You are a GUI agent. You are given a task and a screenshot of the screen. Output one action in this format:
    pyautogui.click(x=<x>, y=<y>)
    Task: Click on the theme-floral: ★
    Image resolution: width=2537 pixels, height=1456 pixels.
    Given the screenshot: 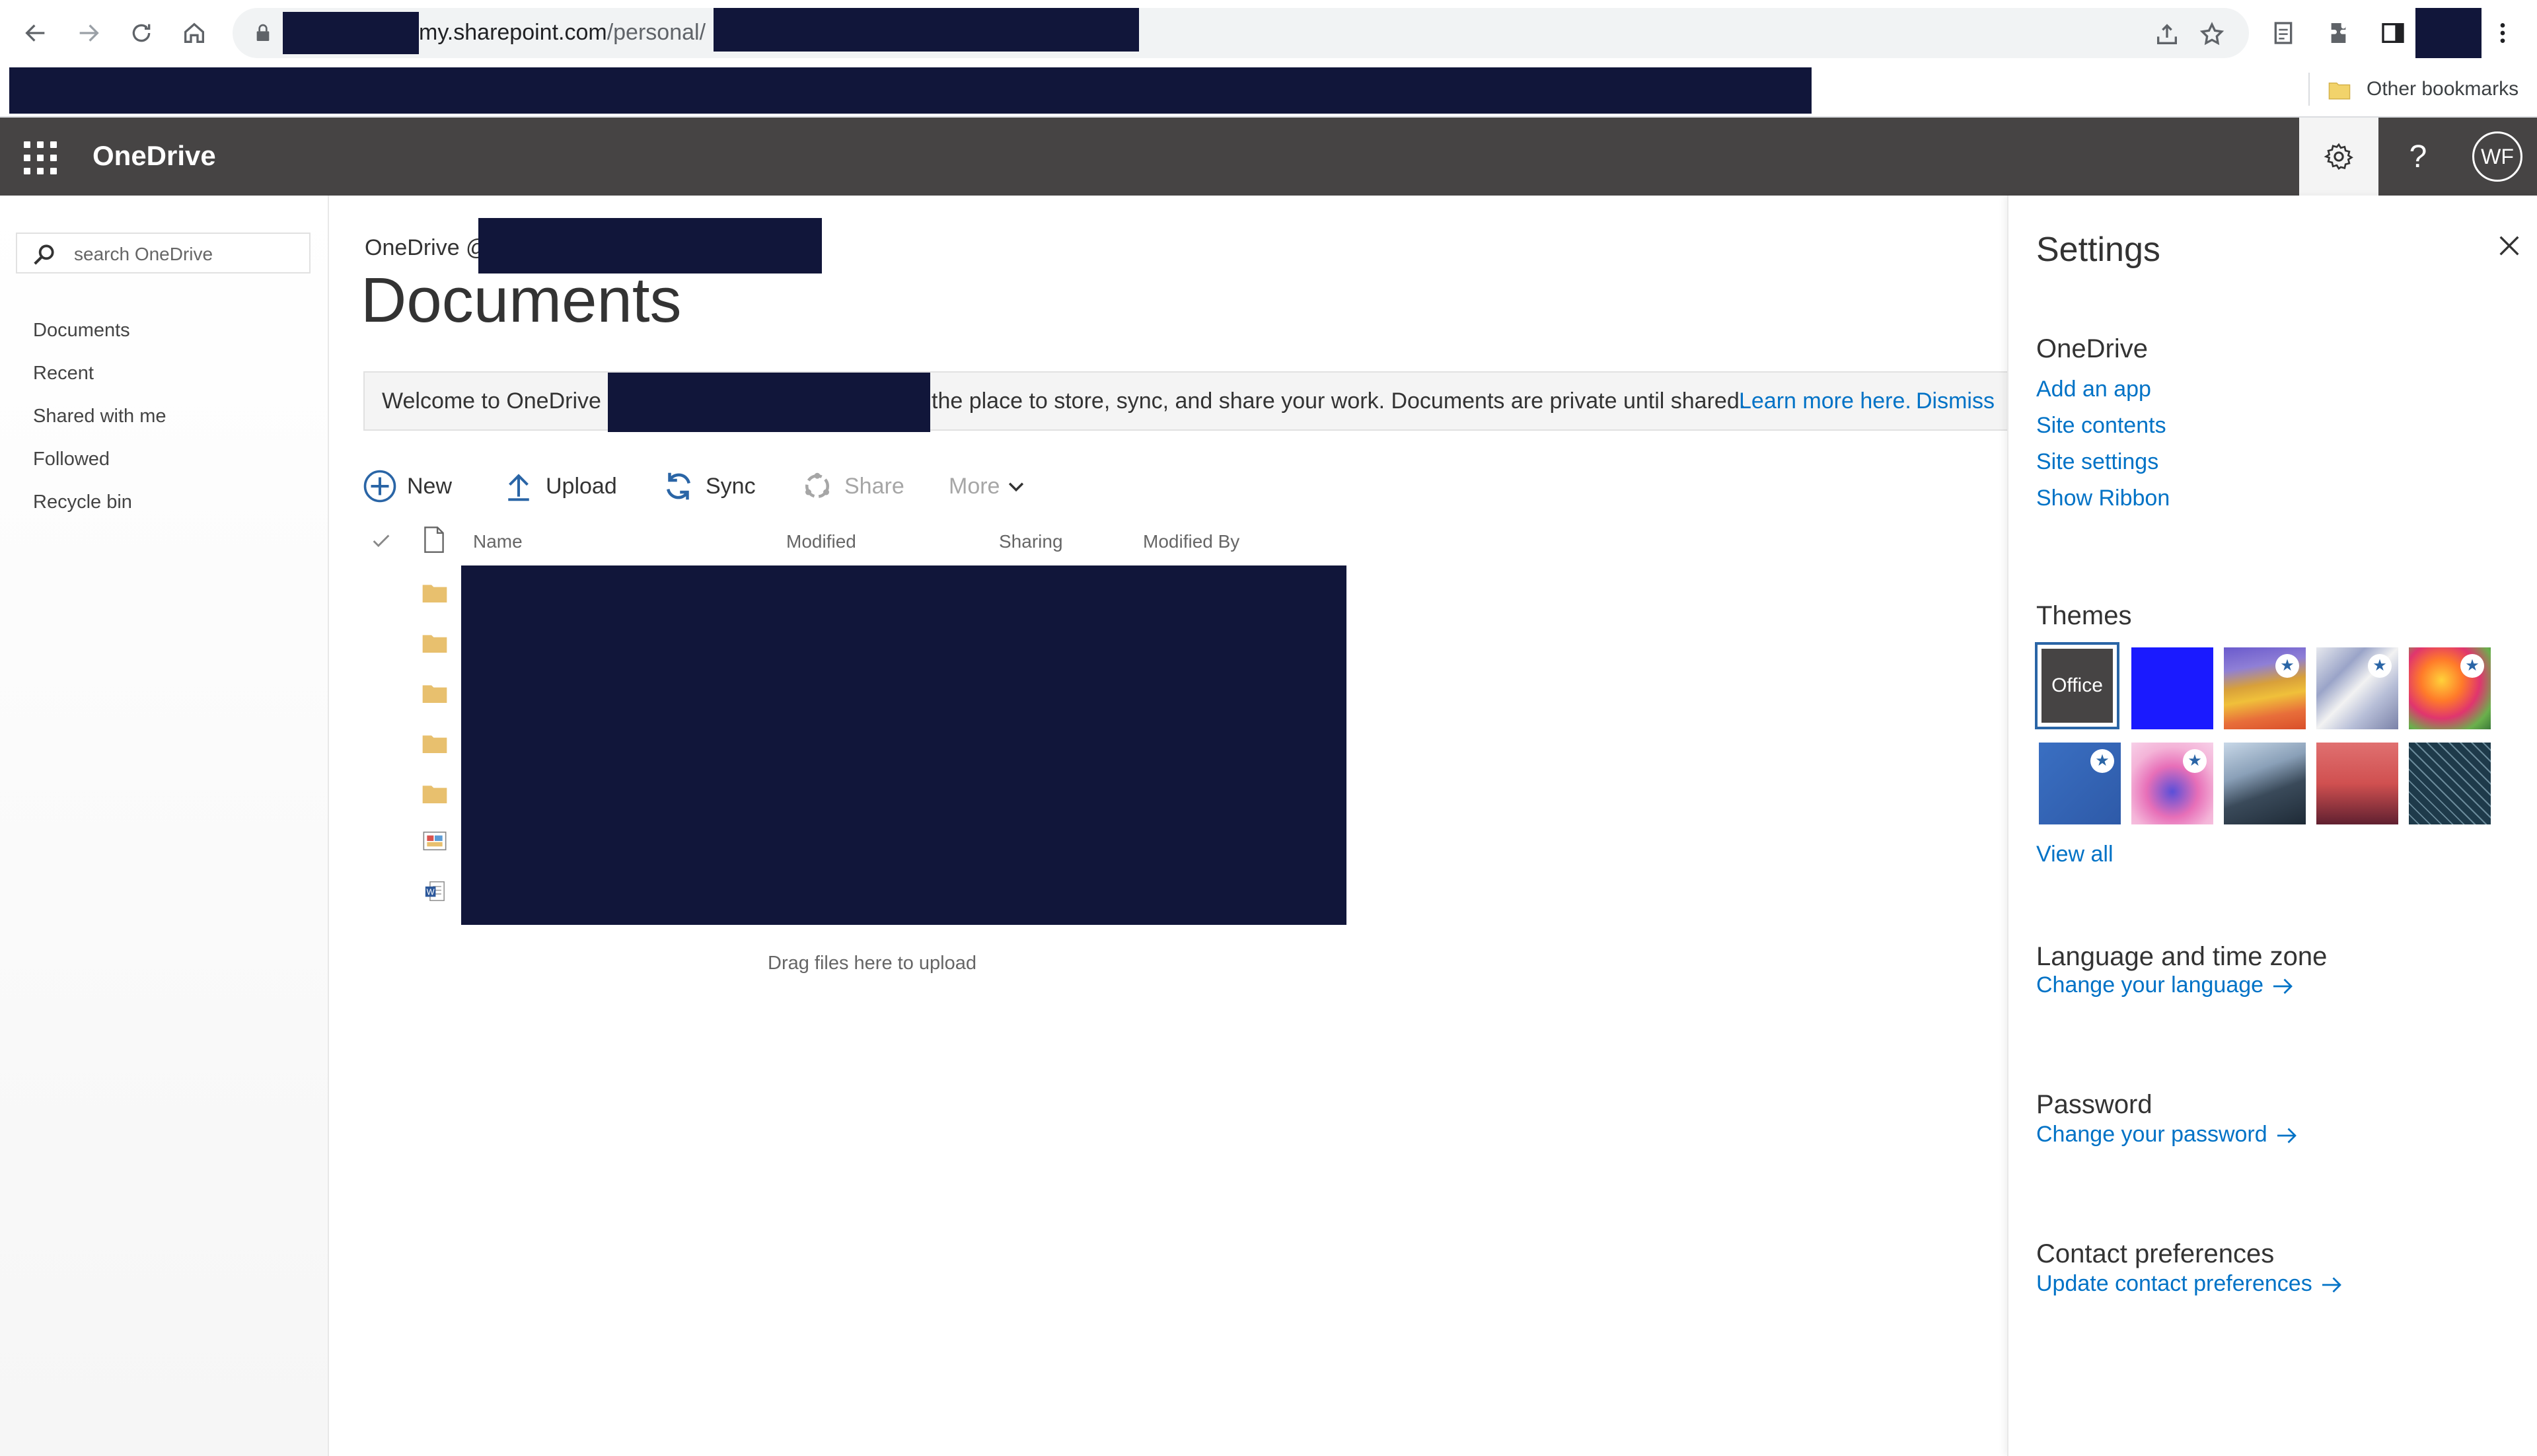 What is the action you would take?
    pyautogui.click(x=2450, y=688)
    